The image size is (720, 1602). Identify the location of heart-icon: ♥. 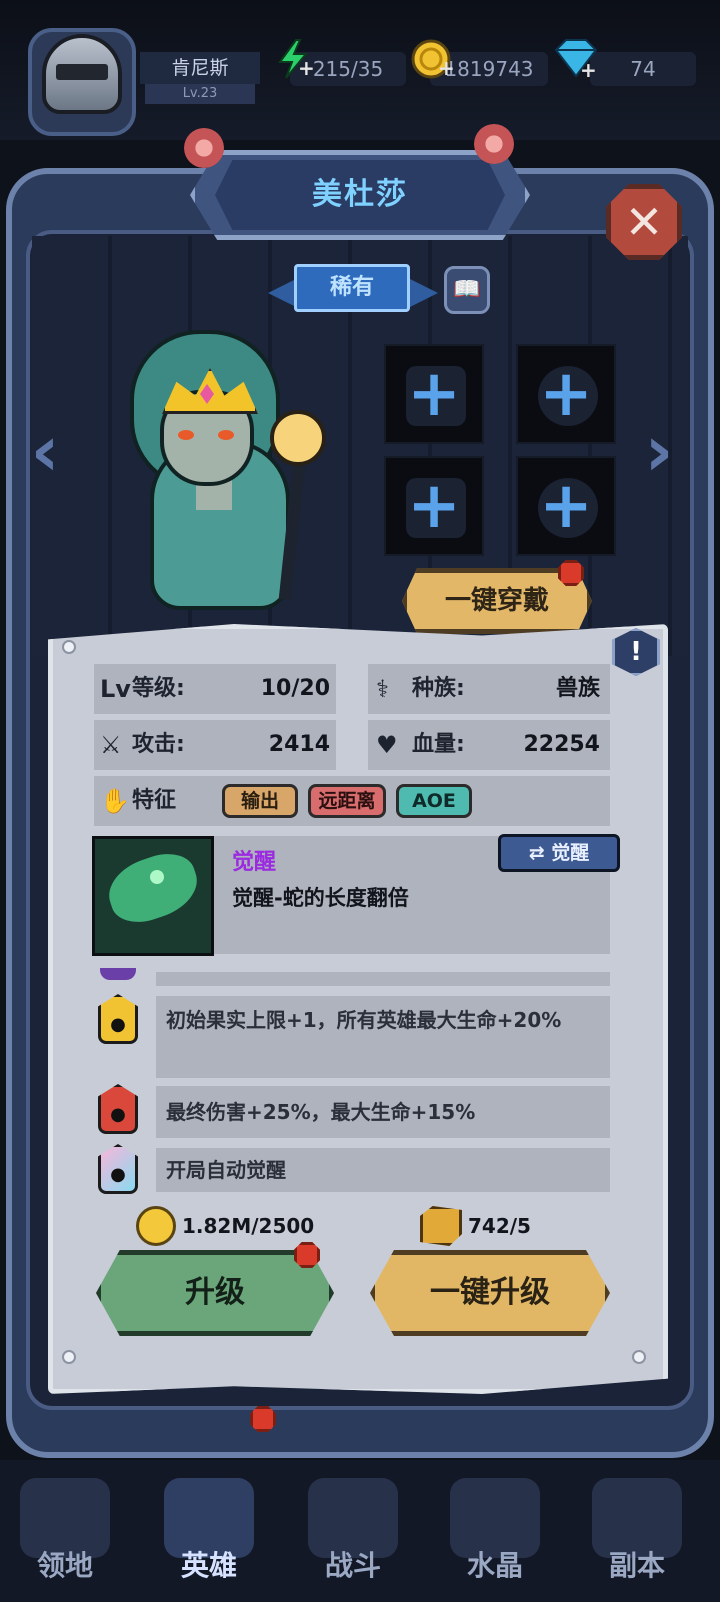
(387, 745).